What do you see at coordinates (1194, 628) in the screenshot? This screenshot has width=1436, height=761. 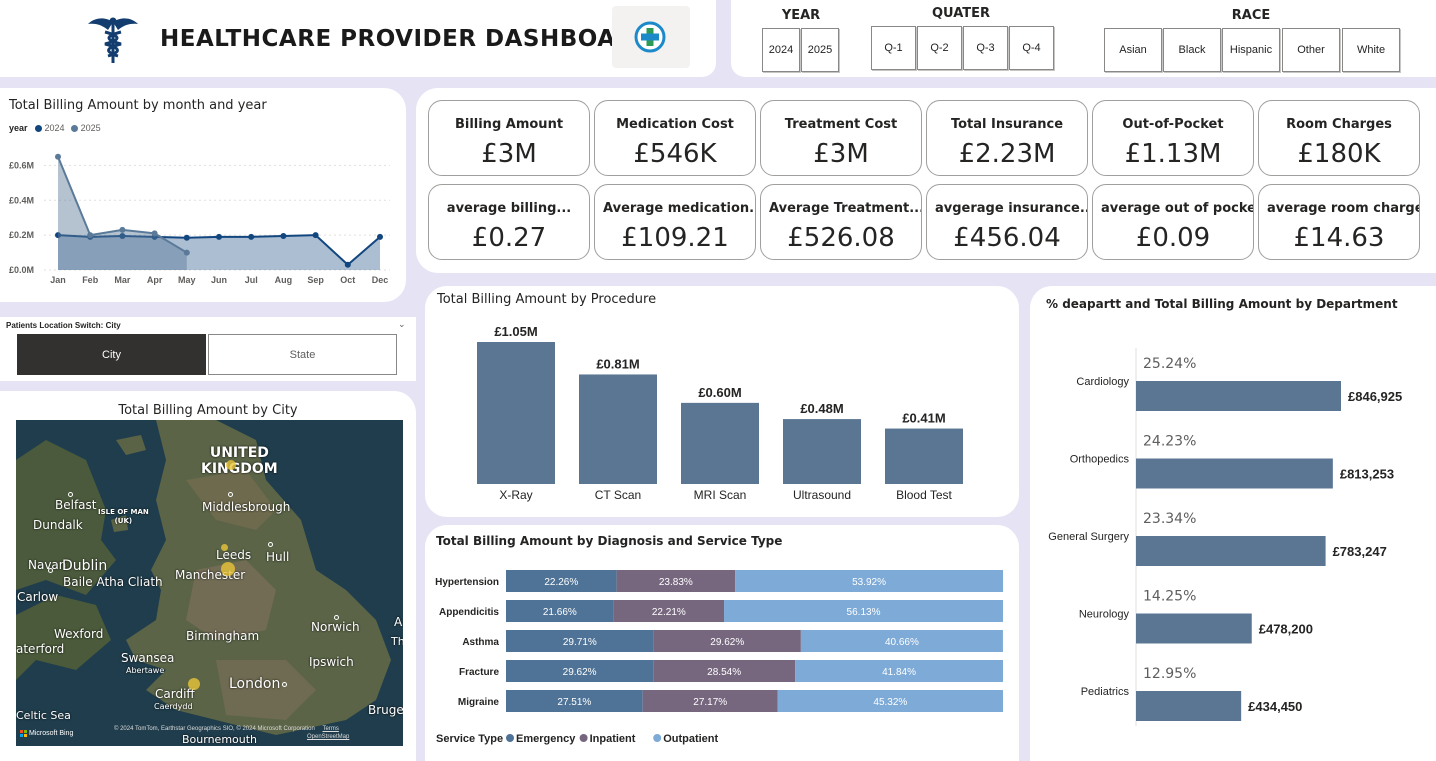 I see `bar-neurology` at bounding box center [1194, 628].